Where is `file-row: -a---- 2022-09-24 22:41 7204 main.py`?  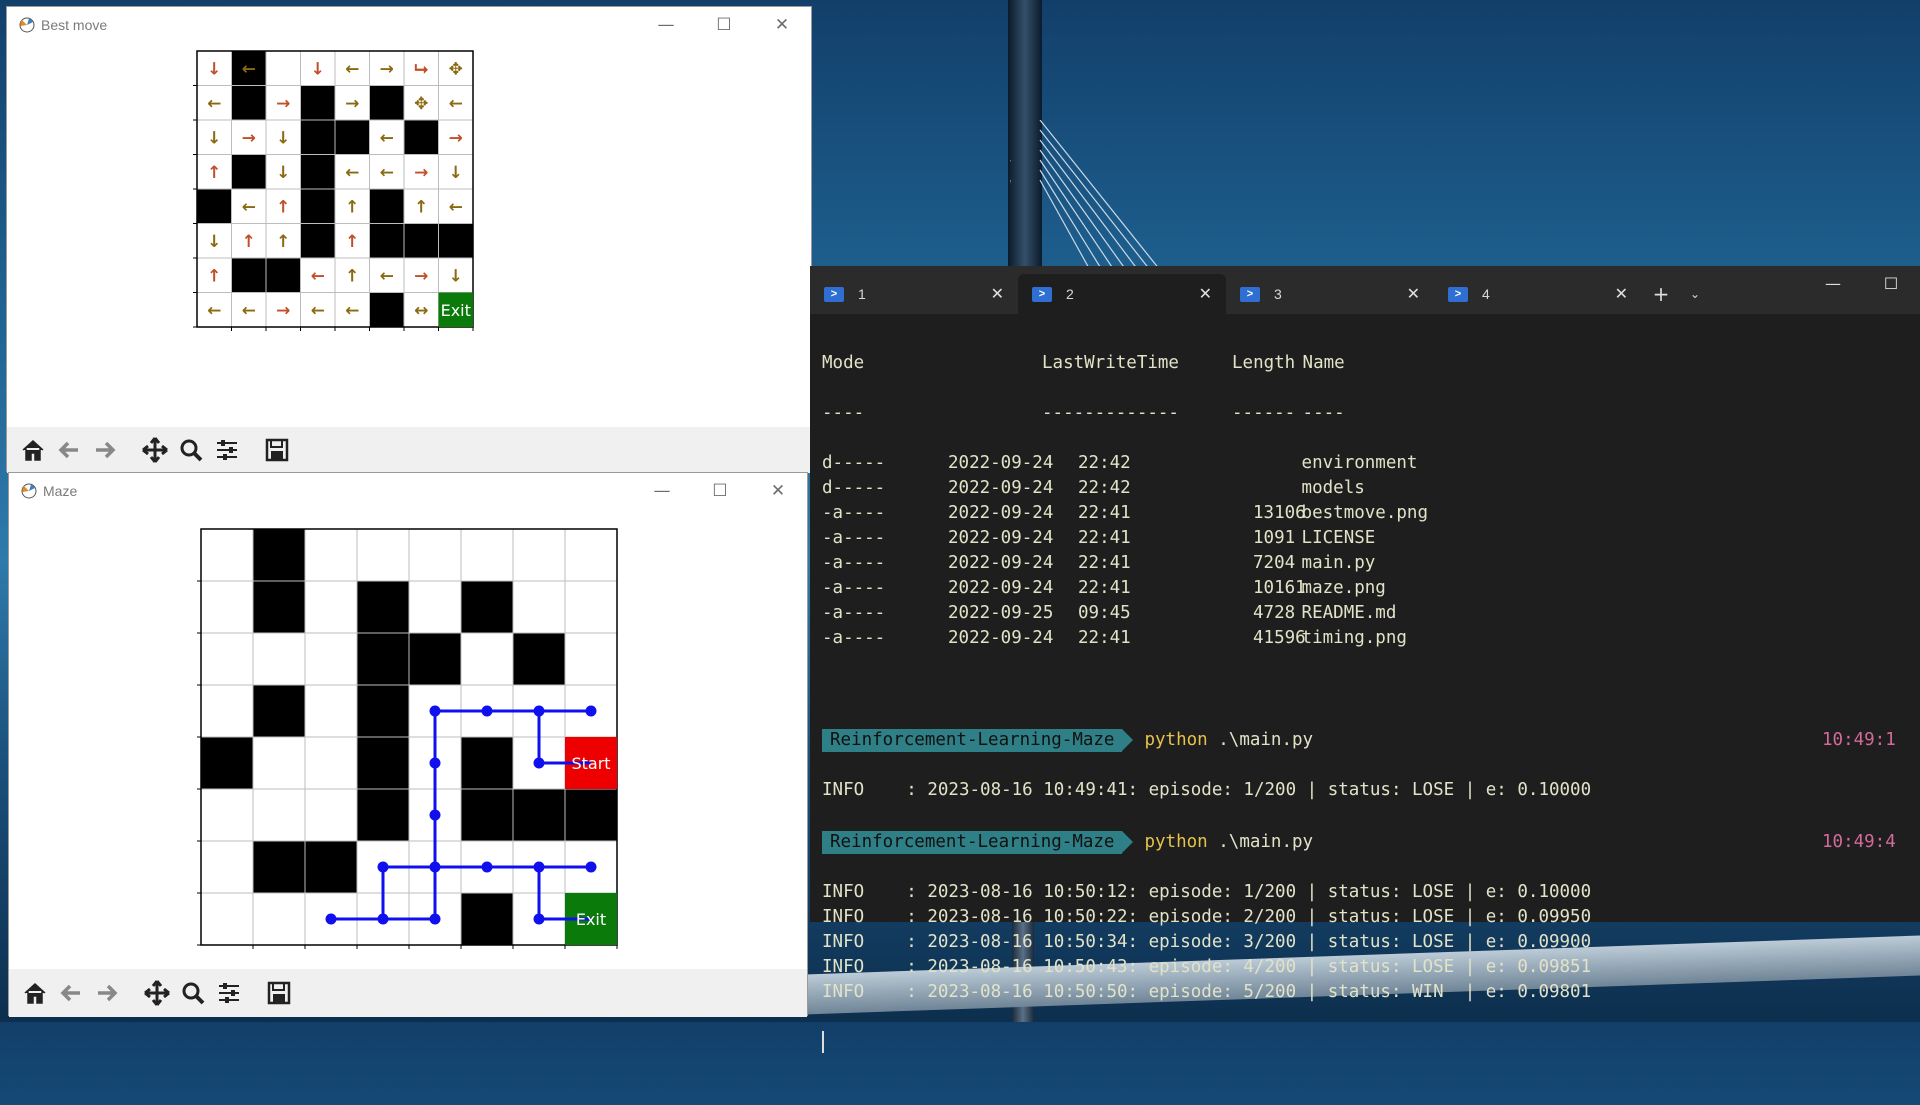 file-row: -a---- 2022-09-24 22:41 7204 main.py is located at coordinates (1206, 563).